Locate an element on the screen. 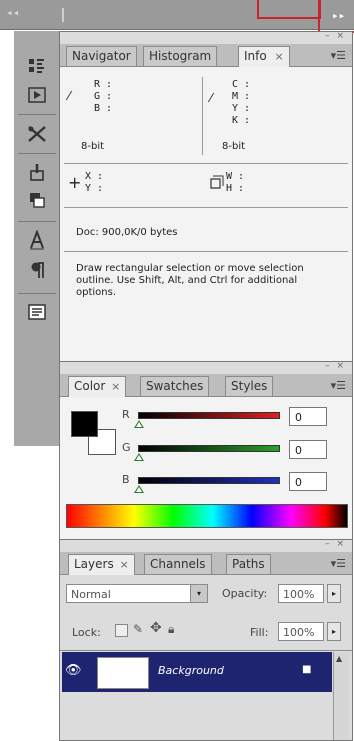 The width and height of the screenshot is (354, 741). slider-label-r: R is located at coordinates (126, 414).